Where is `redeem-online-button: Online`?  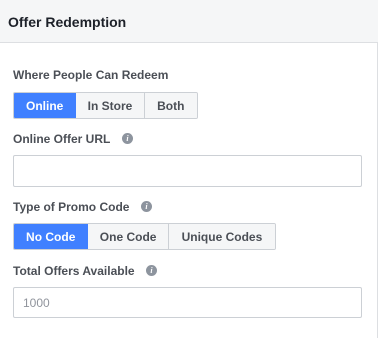 redeem-online-button: Online is located at coordinates (45, 105).